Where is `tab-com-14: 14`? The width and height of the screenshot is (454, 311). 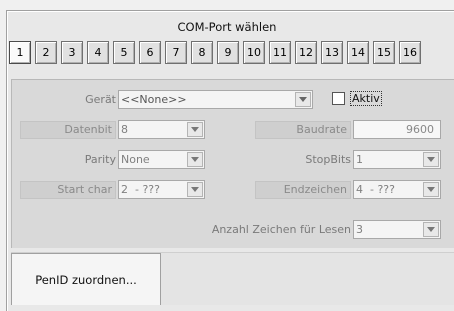
tab-com-14: 14 is located at coordinates (358, 52).